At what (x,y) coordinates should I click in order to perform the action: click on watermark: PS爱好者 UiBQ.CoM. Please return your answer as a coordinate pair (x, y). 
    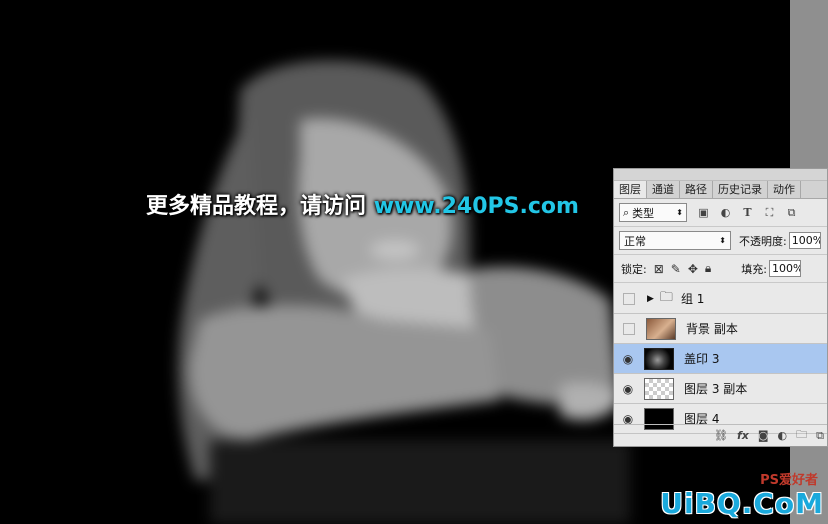
    Looking at the image, I should click on (742, 496).